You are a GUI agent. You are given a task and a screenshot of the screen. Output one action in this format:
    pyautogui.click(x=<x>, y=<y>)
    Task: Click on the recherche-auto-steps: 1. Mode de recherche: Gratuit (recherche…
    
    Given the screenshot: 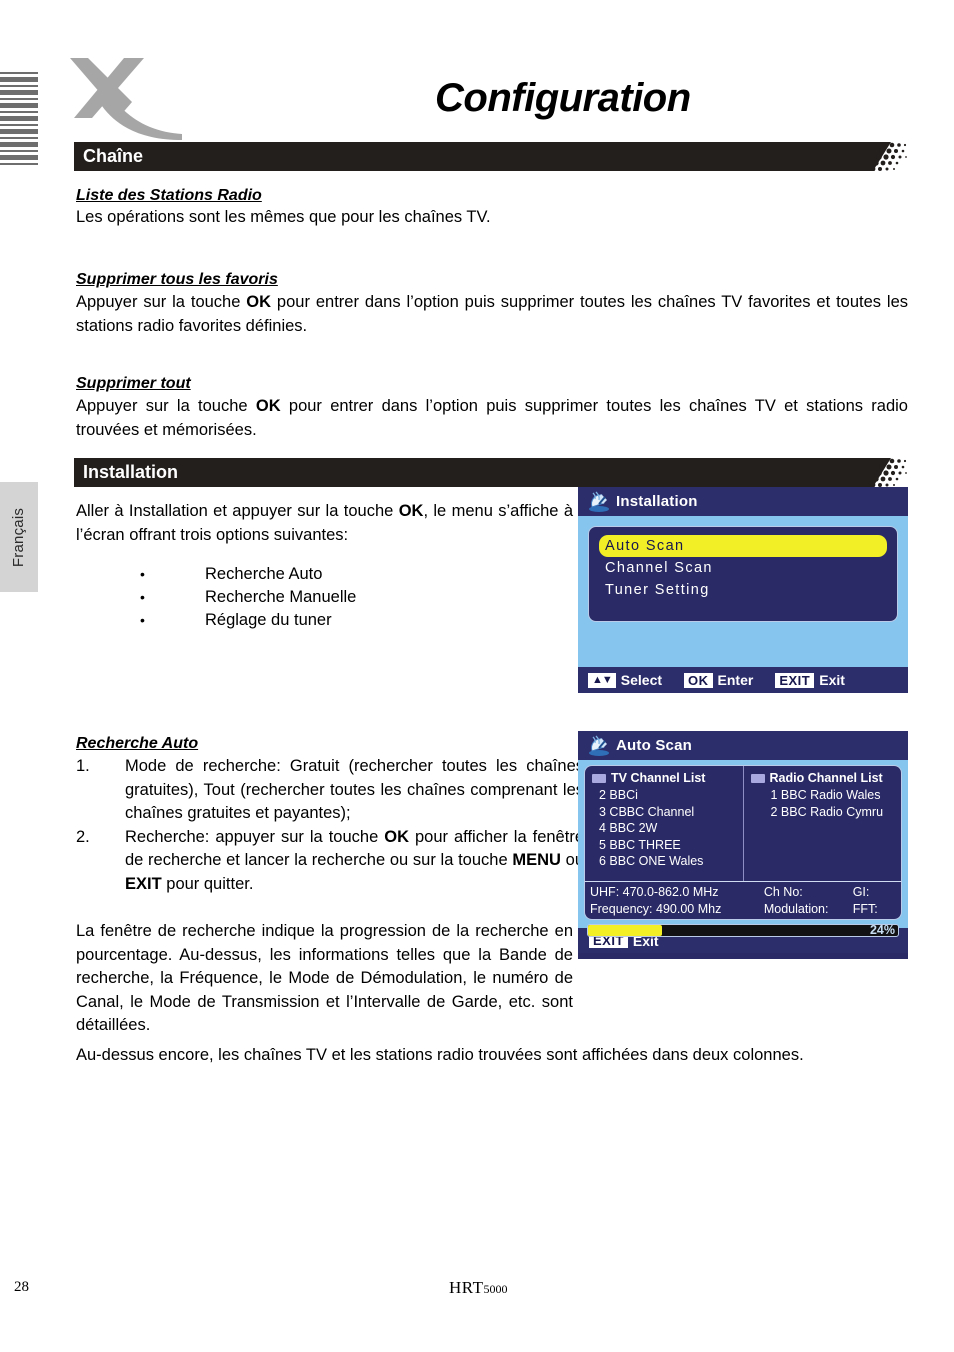 What is the action you would take?
    pyautogui.click(x=330, y=825)
    